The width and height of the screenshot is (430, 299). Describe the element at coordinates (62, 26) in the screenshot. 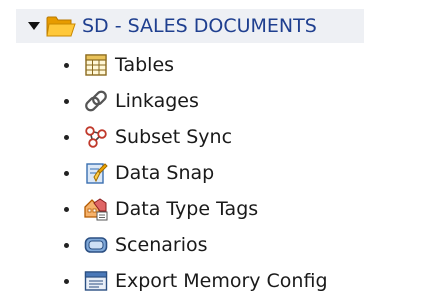

I see `folder-open-icon` at that location.